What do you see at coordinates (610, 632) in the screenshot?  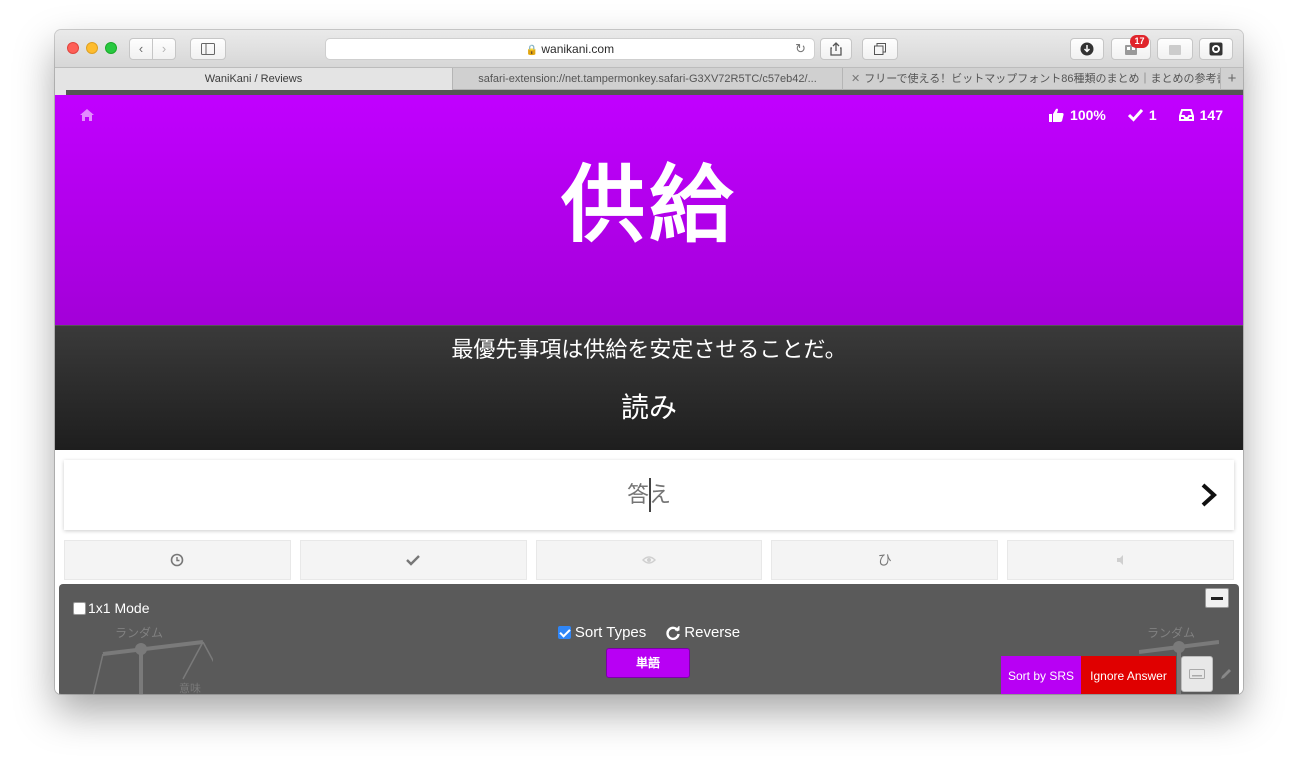 I see `sort-types-label: Sort Types` at bounding box center [610, 632].